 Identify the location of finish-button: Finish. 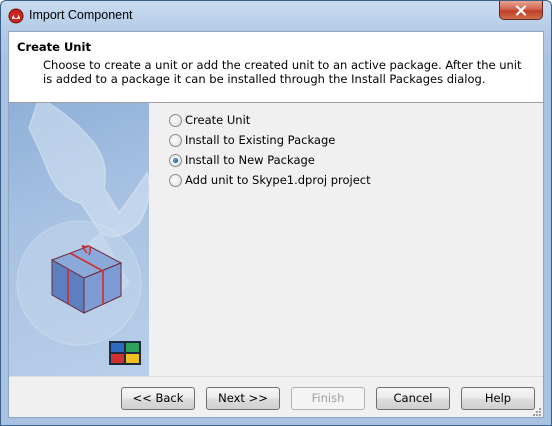
(328, 398).